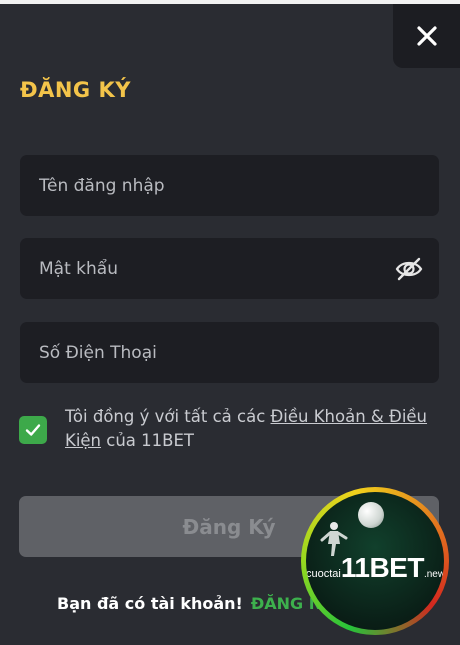 The image size is (460, 645). What do you see at coordinates (150, 603) in the screenshot?
I see `login-question: Bạn đã có tài khoản!` at bounding box center [150, 603].